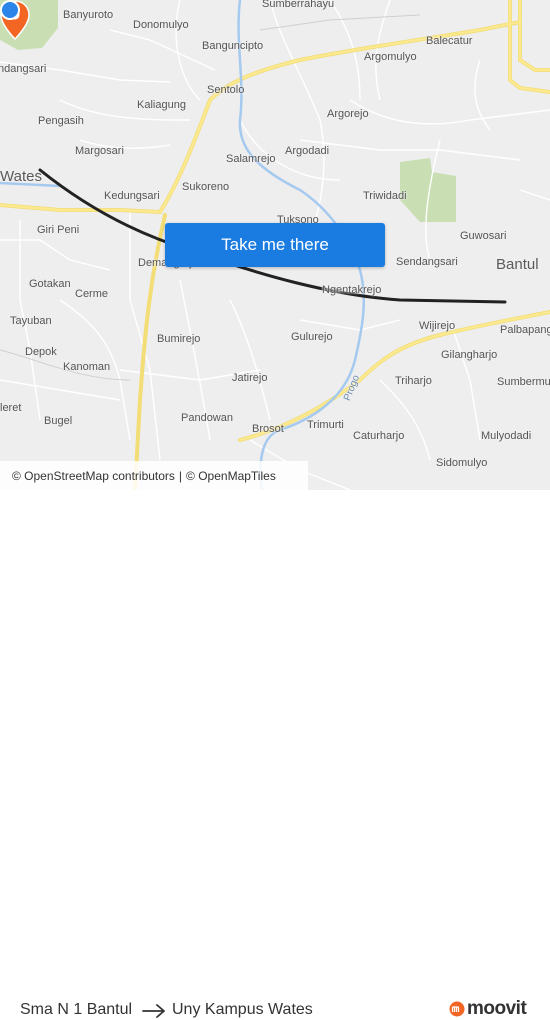 The image size is (550, 1020). Describe the element at coordinates (497, 1008) in the screenshot. I see `brand-name: moovit` at that location.